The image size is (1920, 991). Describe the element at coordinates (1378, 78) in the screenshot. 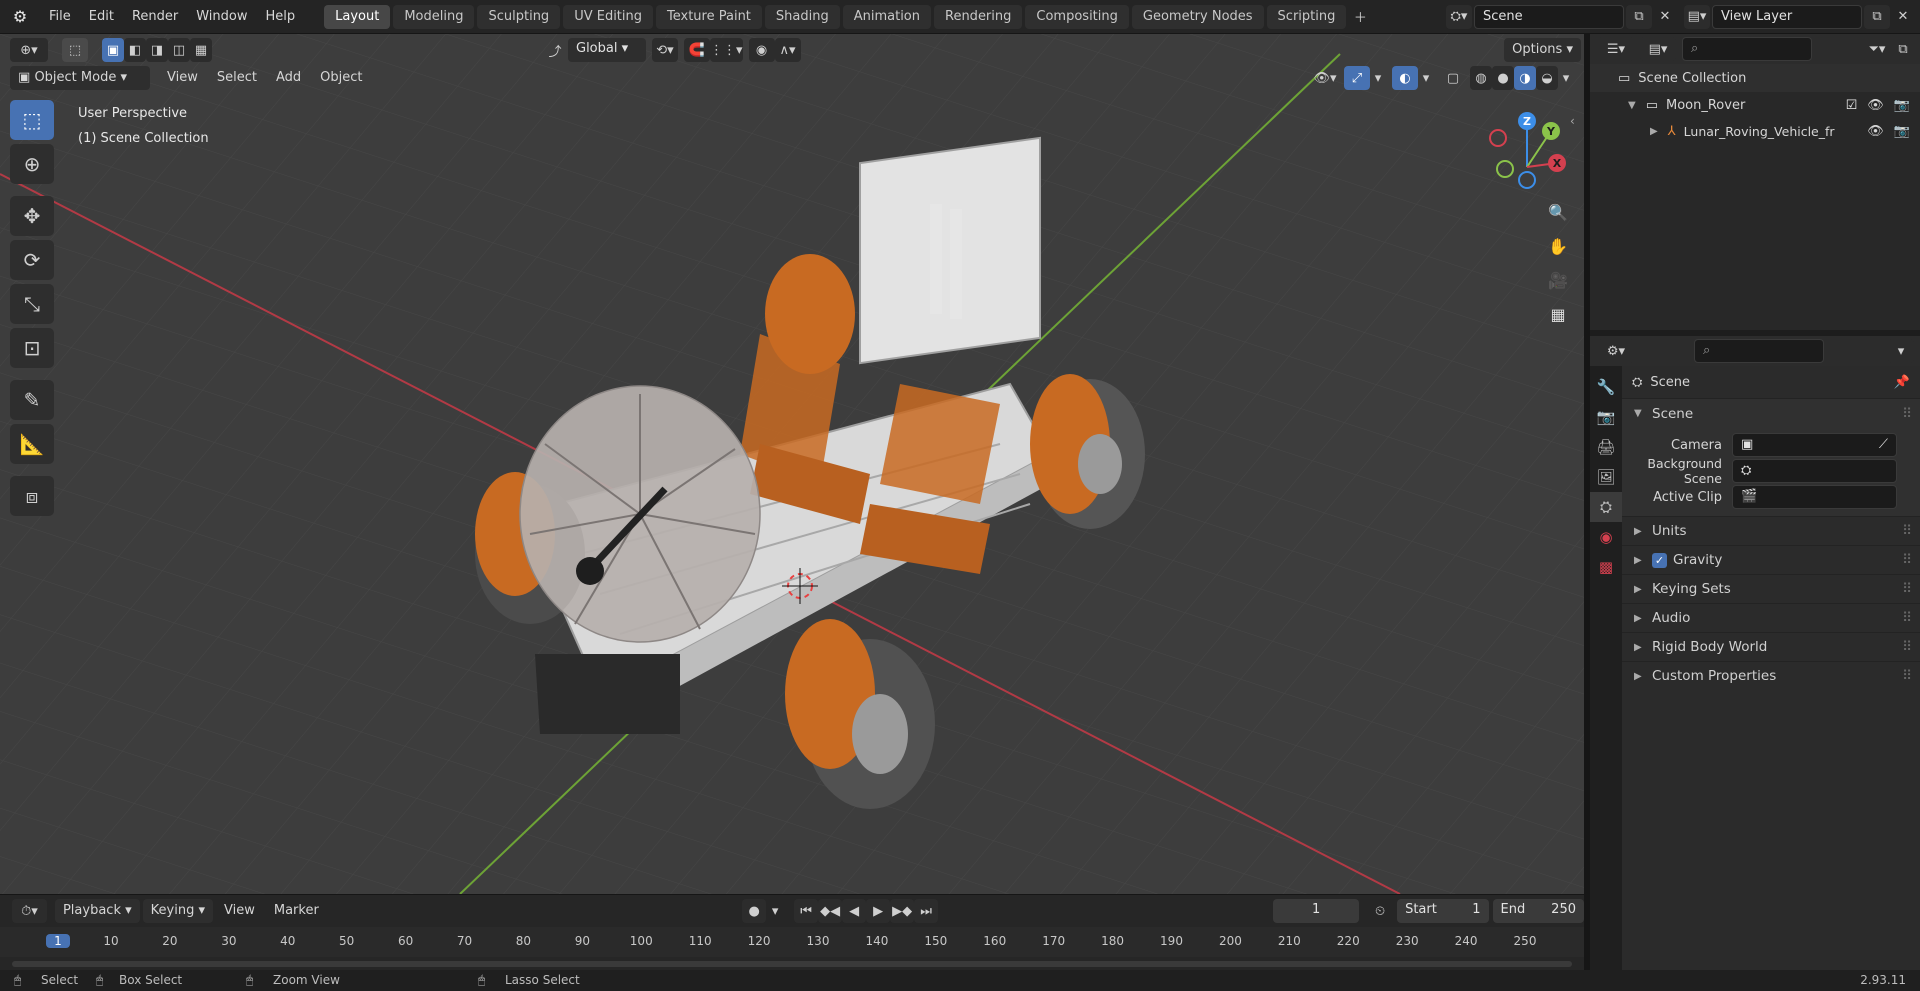

I see `gizmo-dropdown-icon: ▾` at that location.